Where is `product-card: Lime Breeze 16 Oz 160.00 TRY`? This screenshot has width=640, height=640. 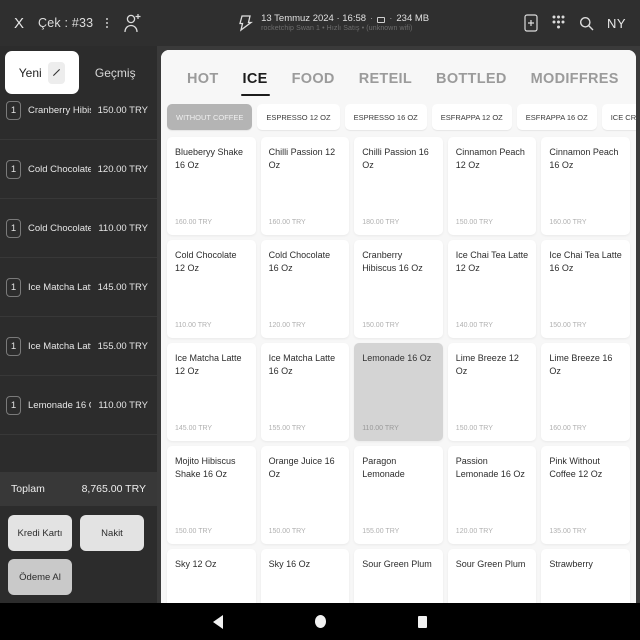 product-card: Lime Breeze 16 Oz 160.00 TRY is located at coordinates (585, 392).